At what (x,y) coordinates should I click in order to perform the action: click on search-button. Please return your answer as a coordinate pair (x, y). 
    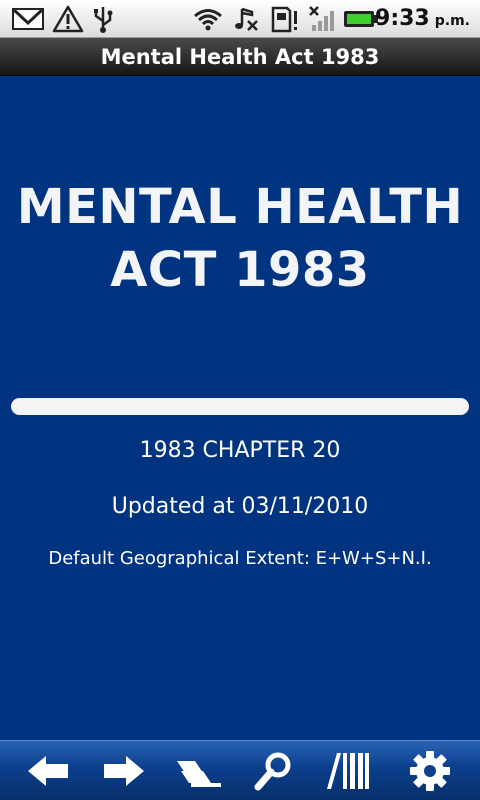
    Looking at the image, I should click on (274, 771).